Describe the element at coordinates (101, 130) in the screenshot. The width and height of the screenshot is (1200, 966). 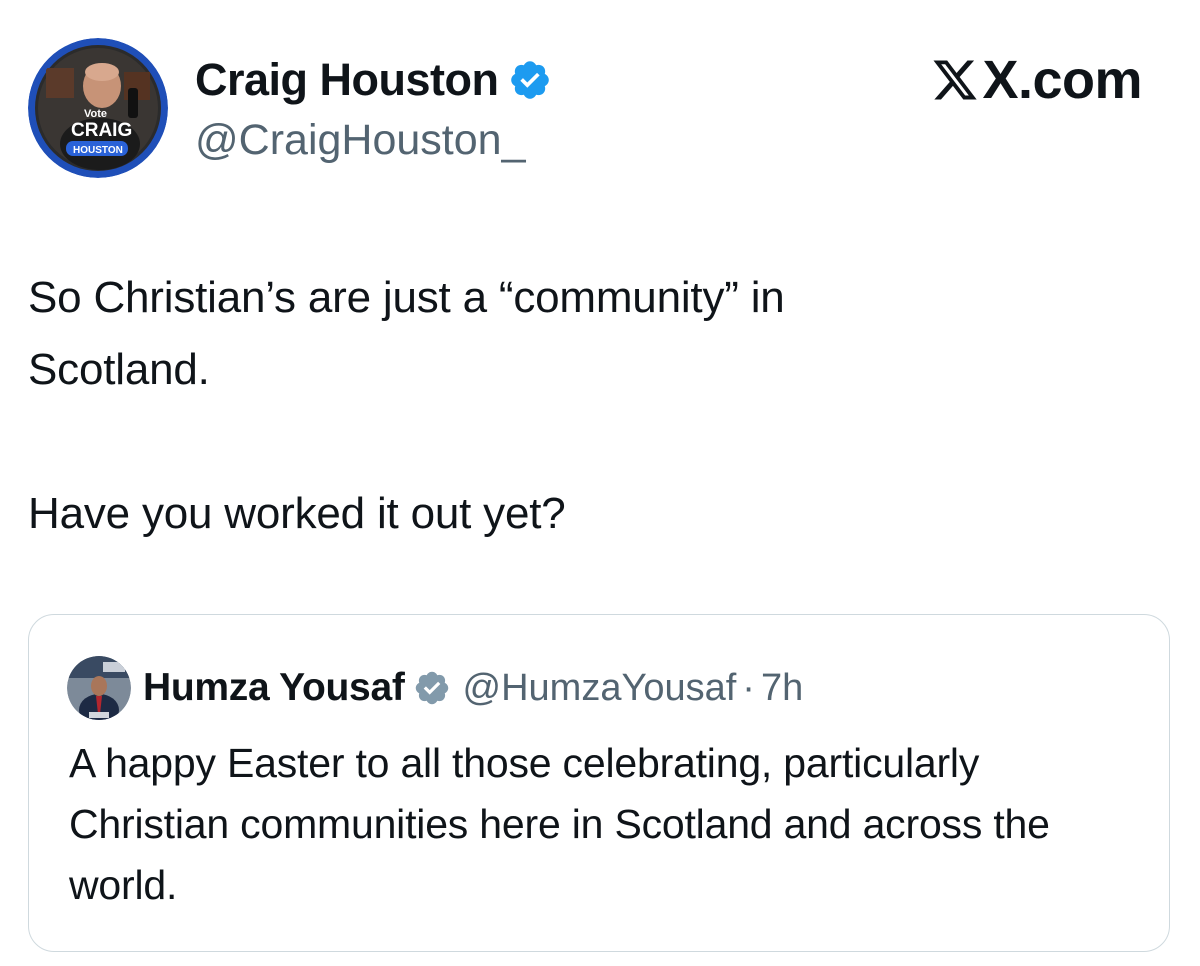
I see `avatar-craig-text: CRAIG` at that location.